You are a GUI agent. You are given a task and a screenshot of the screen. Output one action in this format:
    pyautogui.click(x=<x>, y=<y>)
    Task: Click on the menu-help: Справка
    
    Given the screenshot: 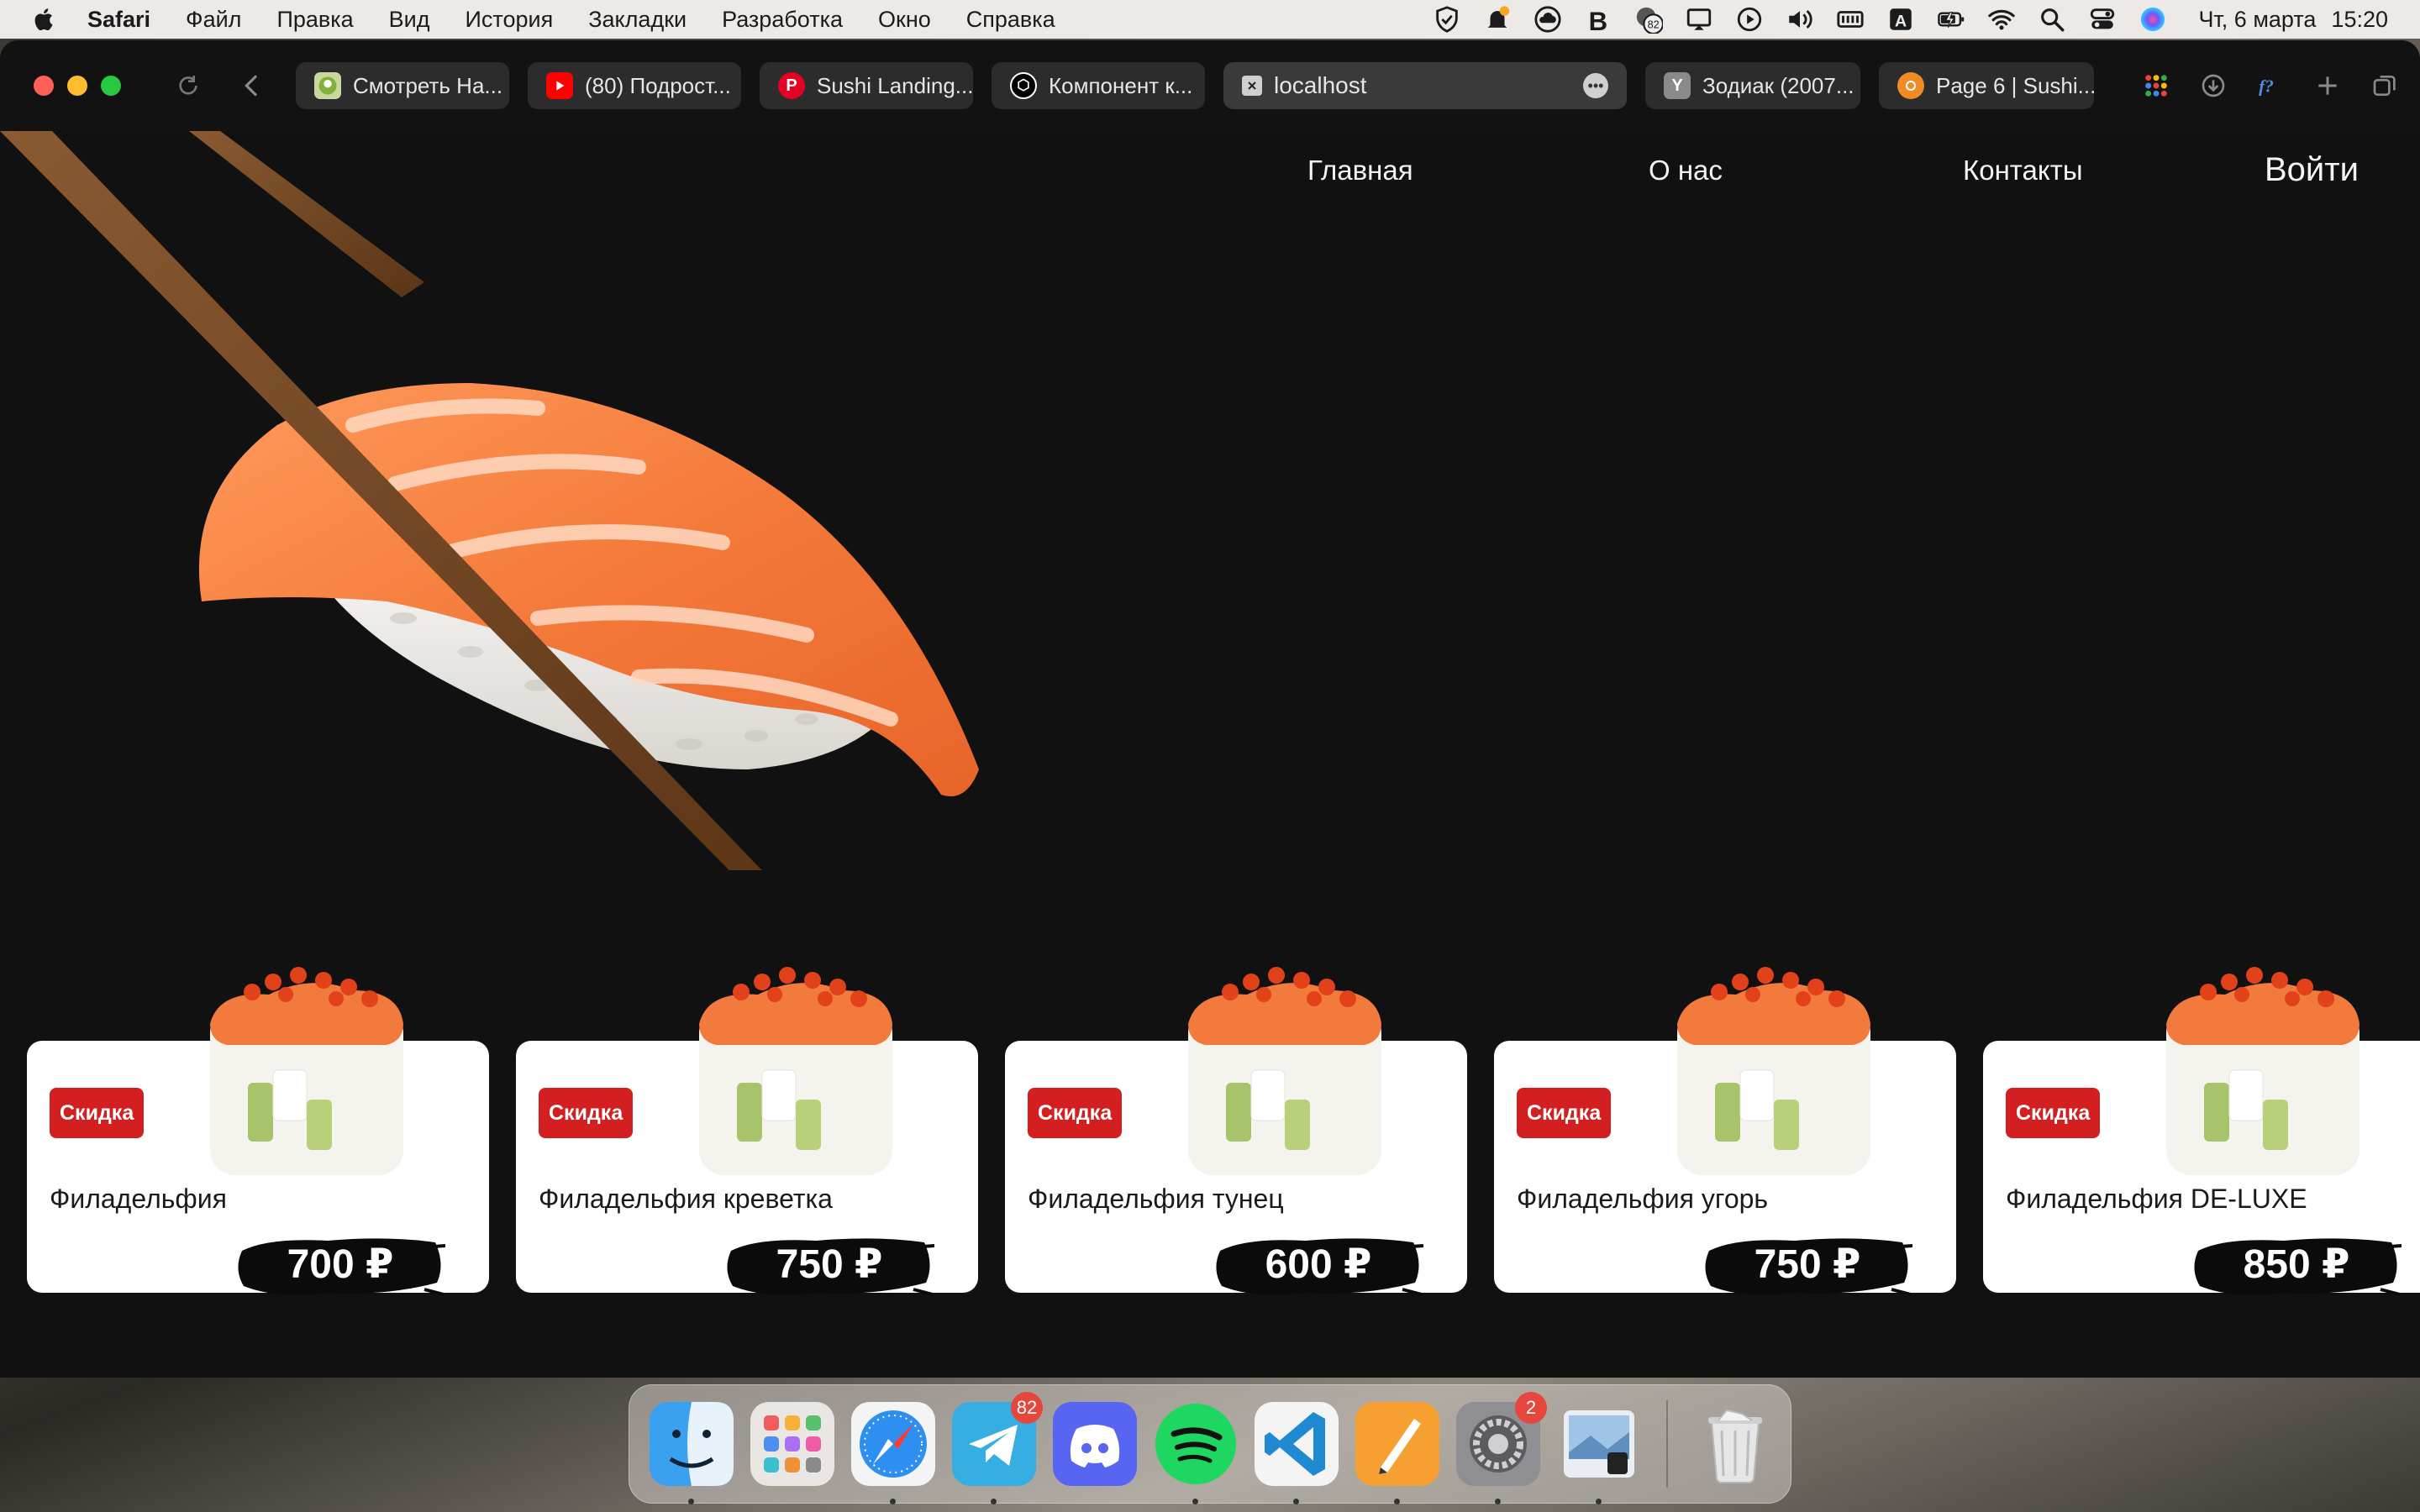 What is the action you would take?
    pyautogui.click(x=1011, y=20)
    